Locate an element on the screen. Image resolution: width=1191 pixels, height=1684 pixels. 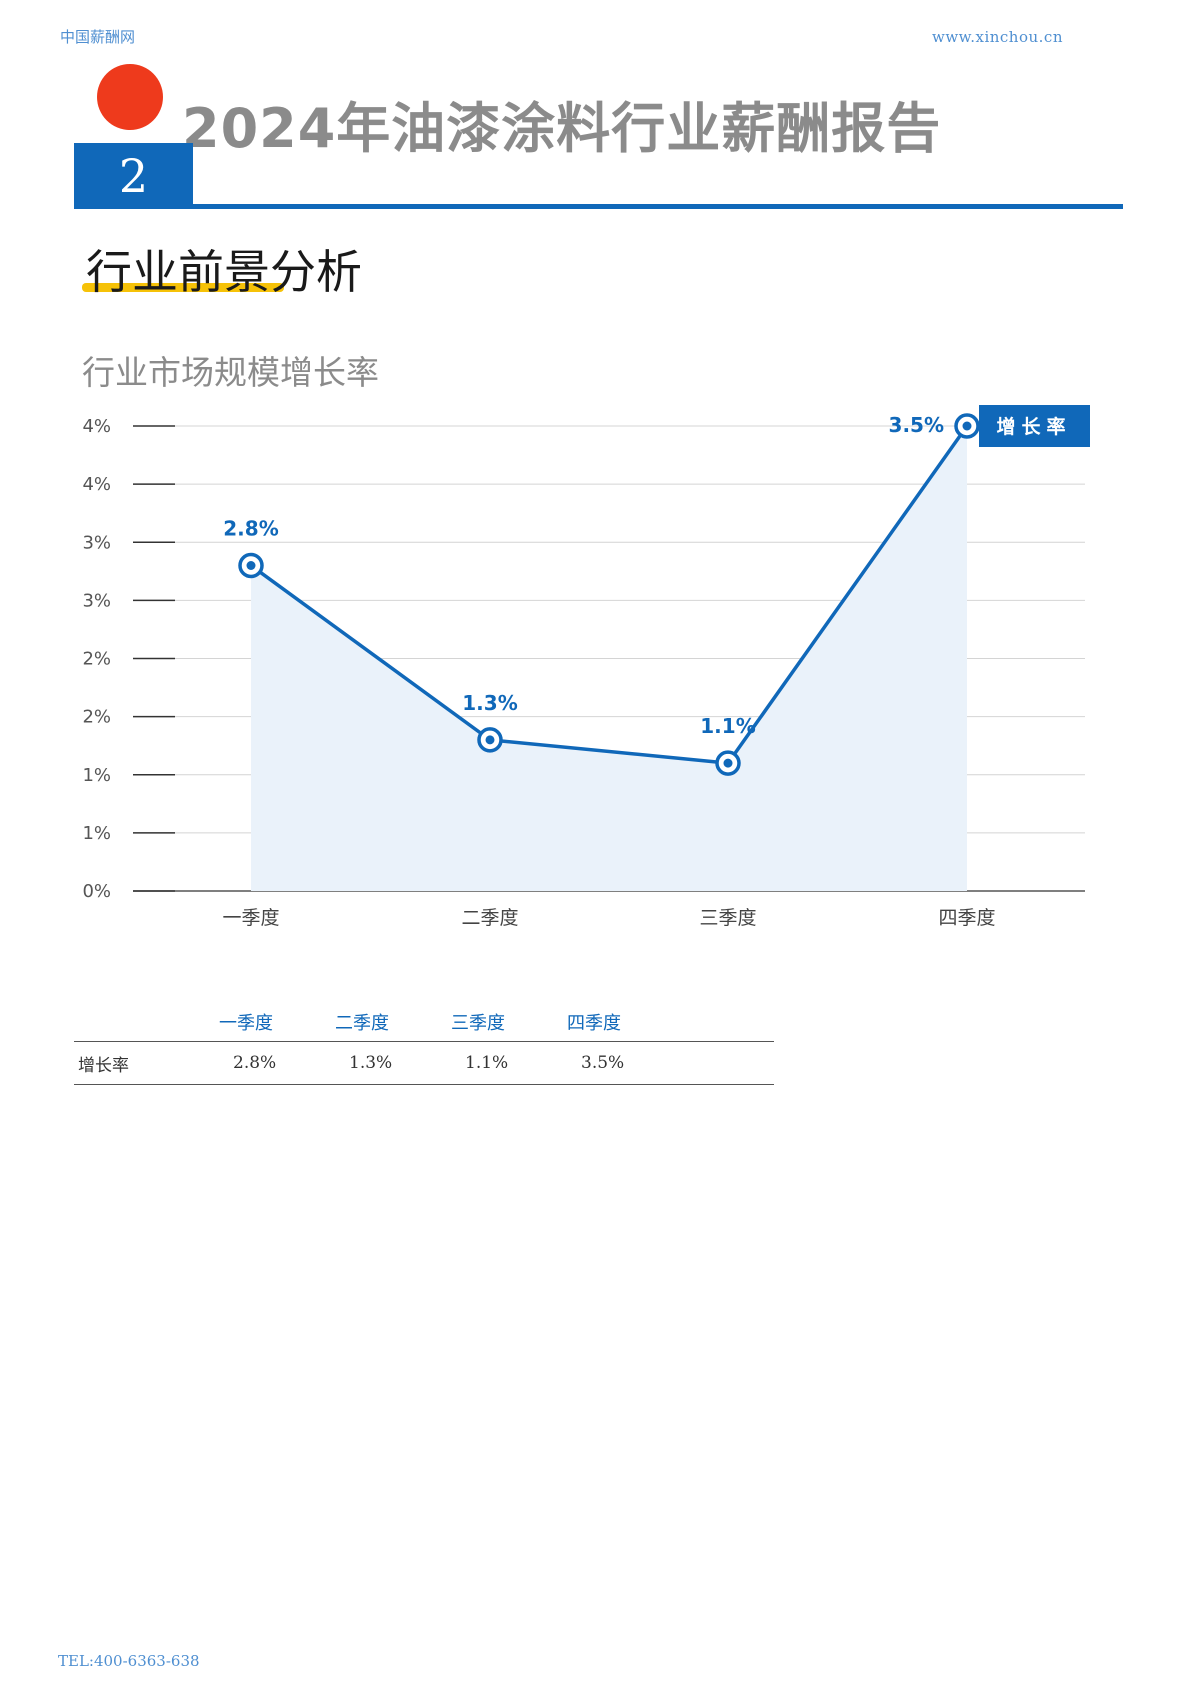
x-tick-label: 一季度 is located at coordinates (250, 918).